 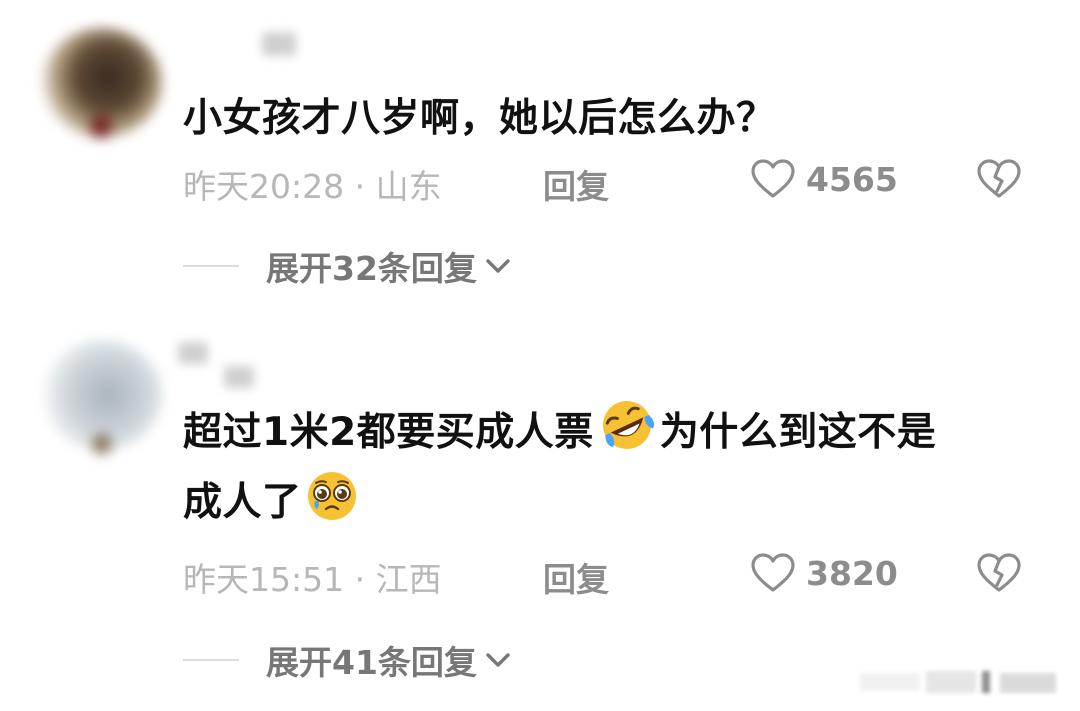 I want to click on expand-replies: 展开32条回复, so click(x=348, y=266).